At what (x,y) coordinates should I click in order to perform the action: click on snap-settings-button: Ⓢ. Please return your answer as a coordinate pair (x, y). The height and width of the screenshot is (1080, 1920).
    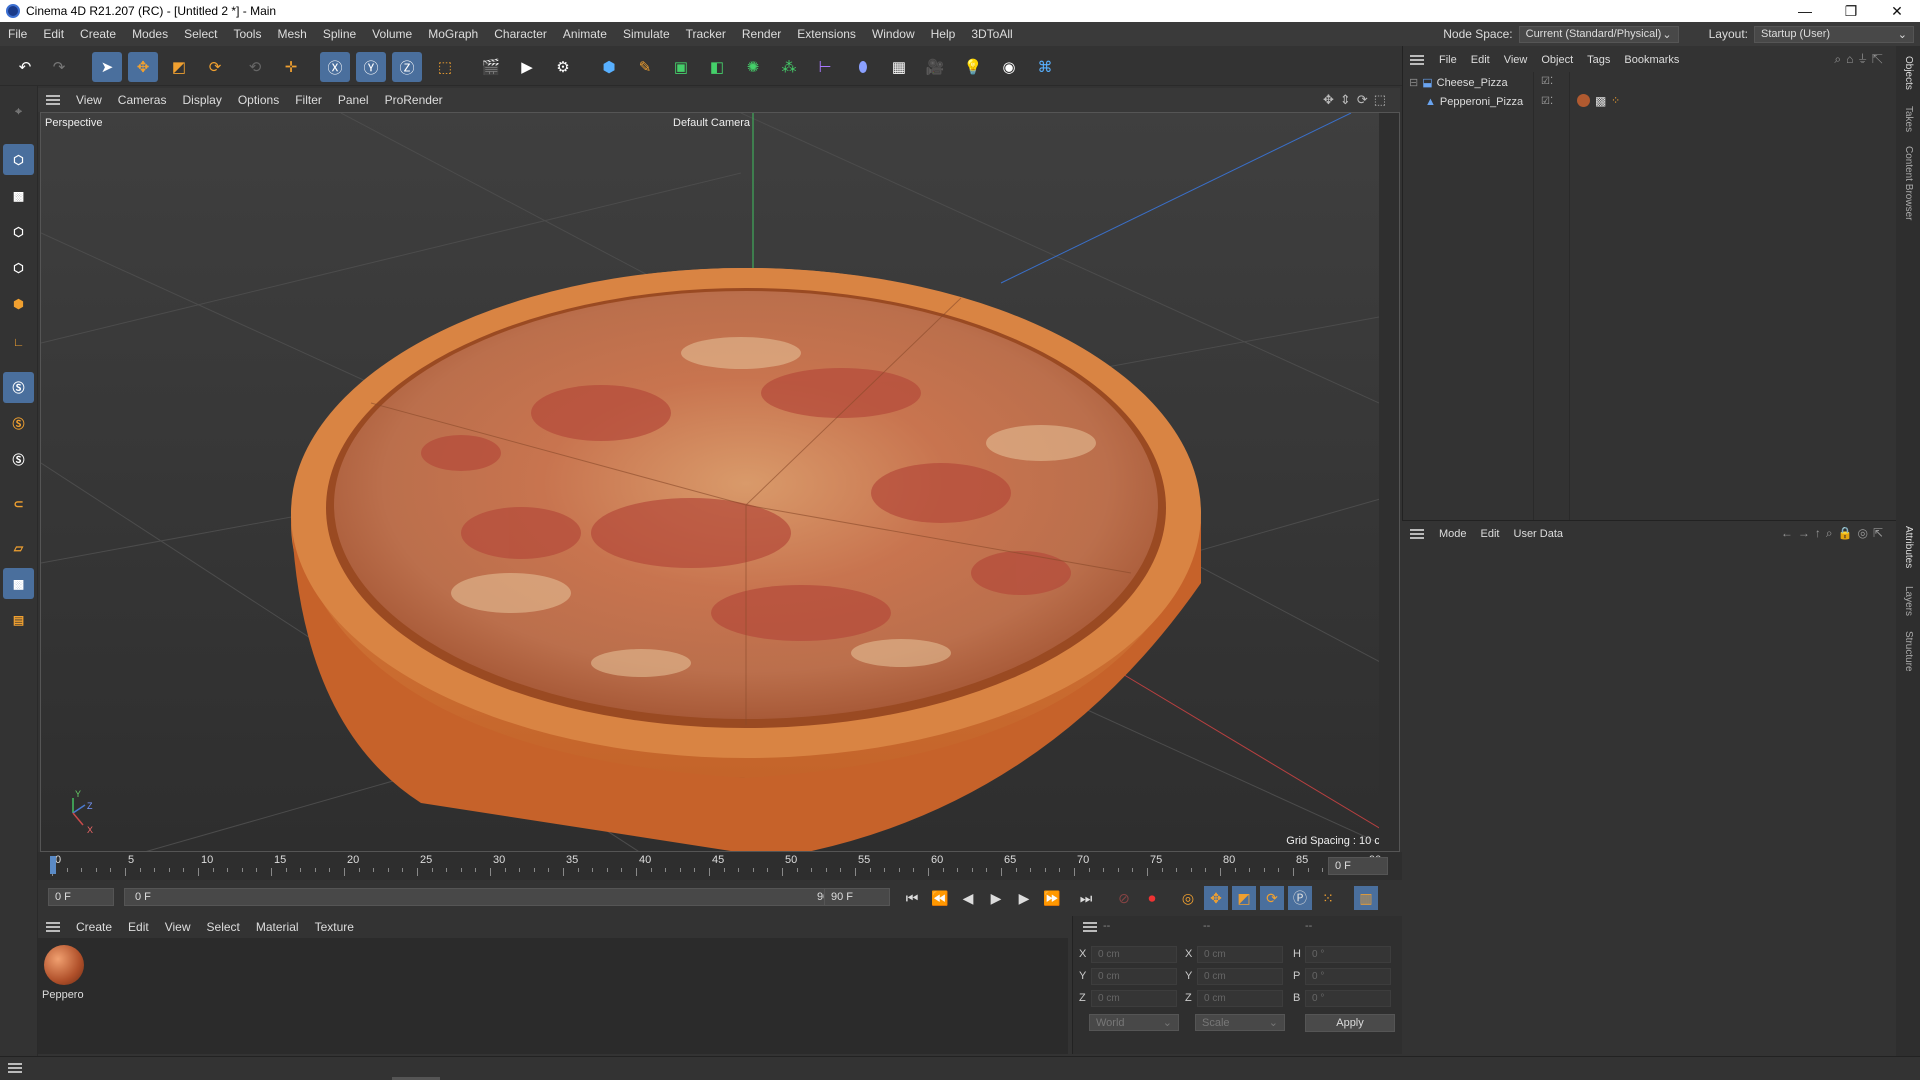
    Looking at the image, I should click on (18, 423).